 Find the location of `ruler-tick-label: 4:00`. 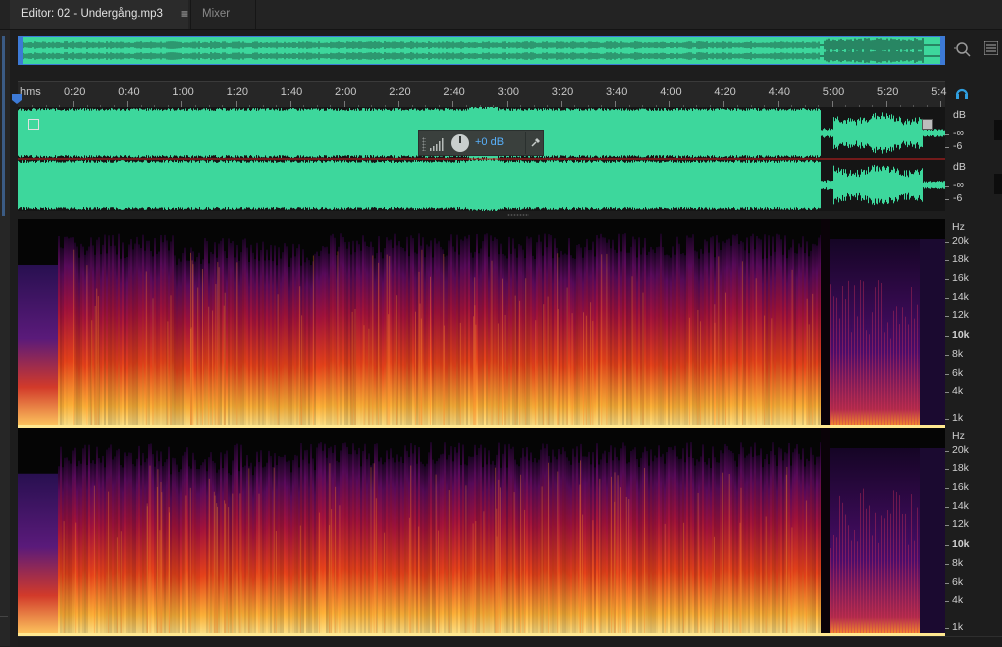

ruler-tick-label: 4:00 is located at coordinates (671, 92).